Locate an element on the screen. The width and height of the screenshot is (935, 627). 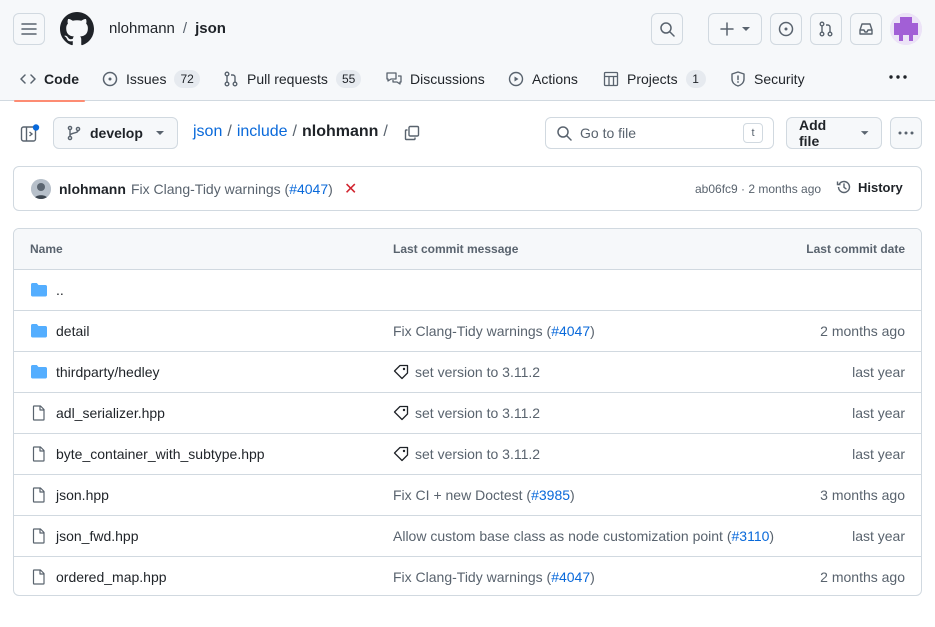
copy-path-button is located at coordinates (412, 133).